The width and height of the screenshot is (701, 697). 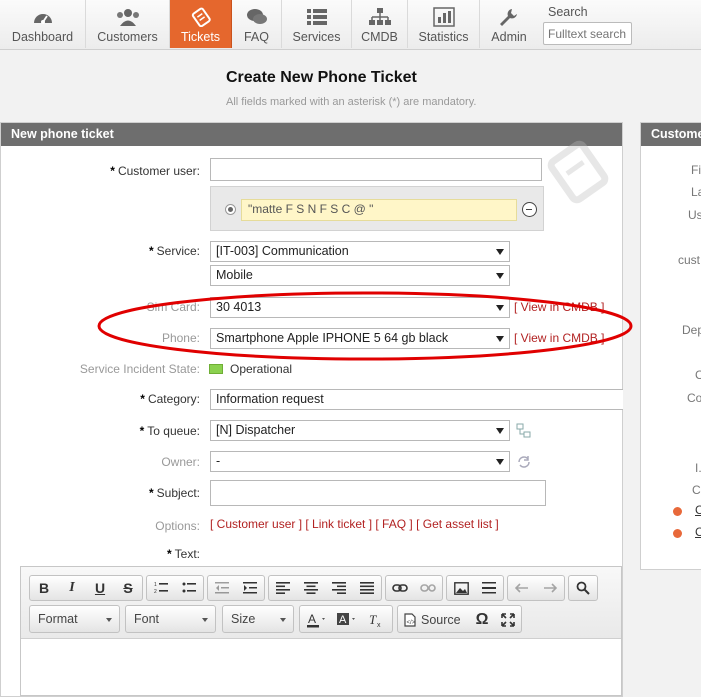 I want to click on nav-tickets: Tickets, so click(x=201, y=24).